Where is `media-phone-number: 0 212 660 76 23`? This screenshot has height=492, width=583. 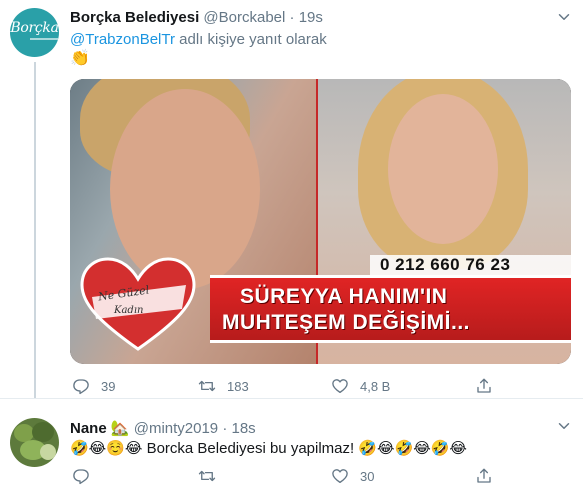 media-phone-number: 0 212 660 76 23 is located at coordinates (445, 264).